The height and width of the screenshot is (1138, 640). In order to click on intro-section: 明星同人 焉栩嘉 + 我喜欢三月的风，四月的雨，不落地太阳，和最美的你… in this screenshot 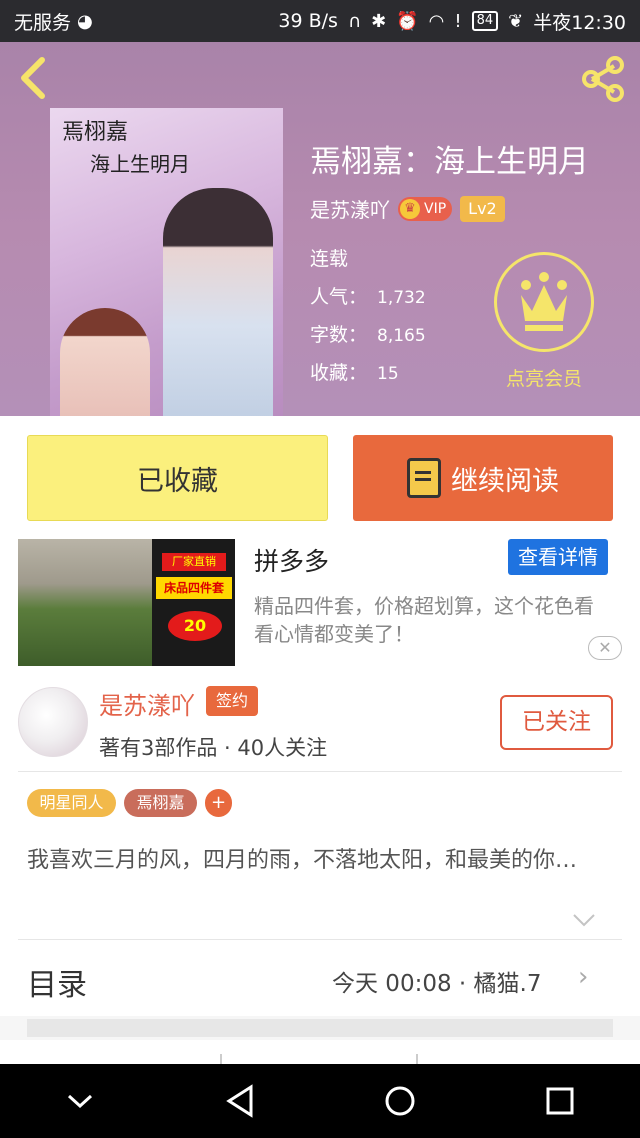, I will do `click(320, 856)`.